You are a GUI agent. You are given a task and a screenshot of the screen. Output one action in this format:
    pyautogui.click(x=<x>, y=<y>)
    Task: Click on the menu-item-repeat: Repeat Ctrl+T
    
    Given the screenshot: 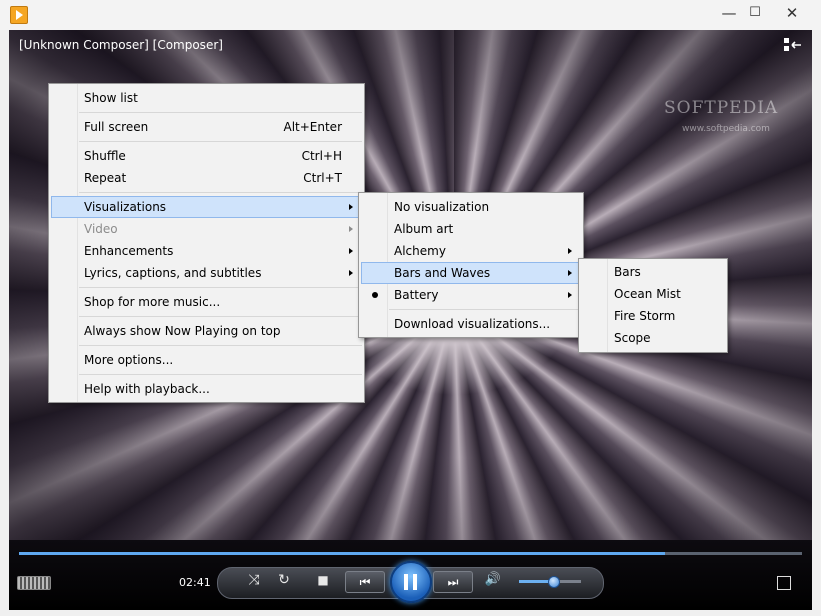 What is the action you would take?
    pyautogui.click(x=206, y=178)
    